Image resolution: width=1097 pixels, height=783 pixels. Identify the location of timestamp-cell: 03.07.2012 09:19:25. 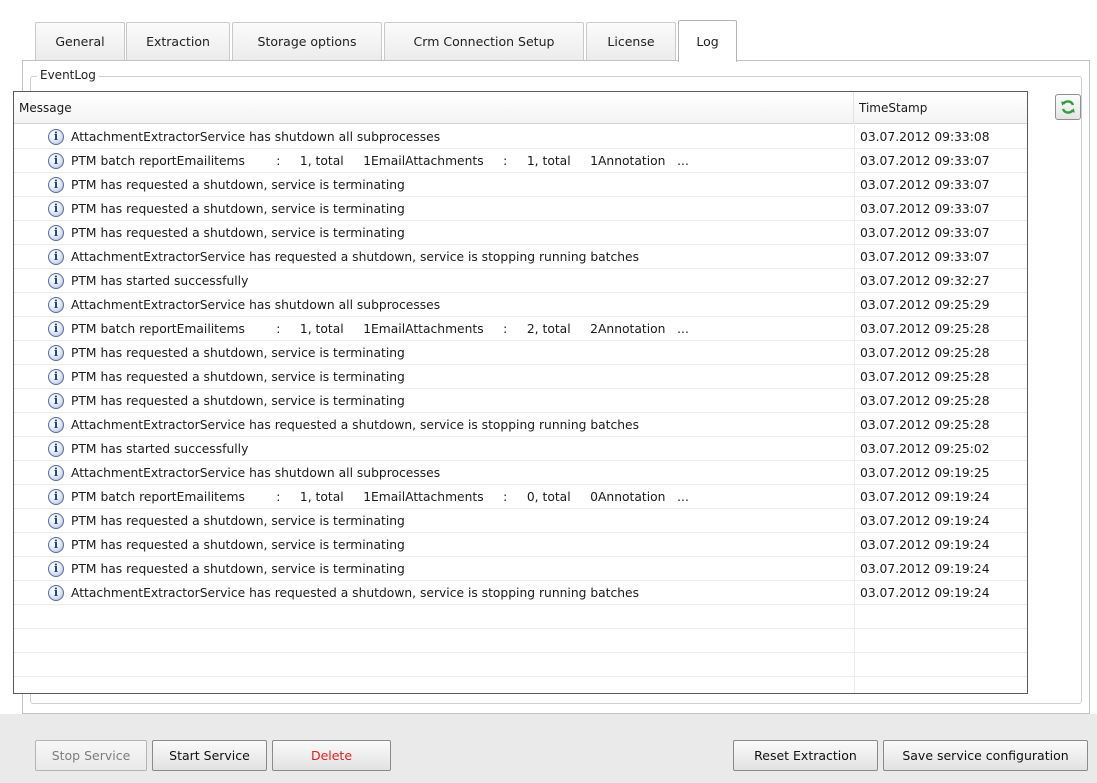
(925, 473).